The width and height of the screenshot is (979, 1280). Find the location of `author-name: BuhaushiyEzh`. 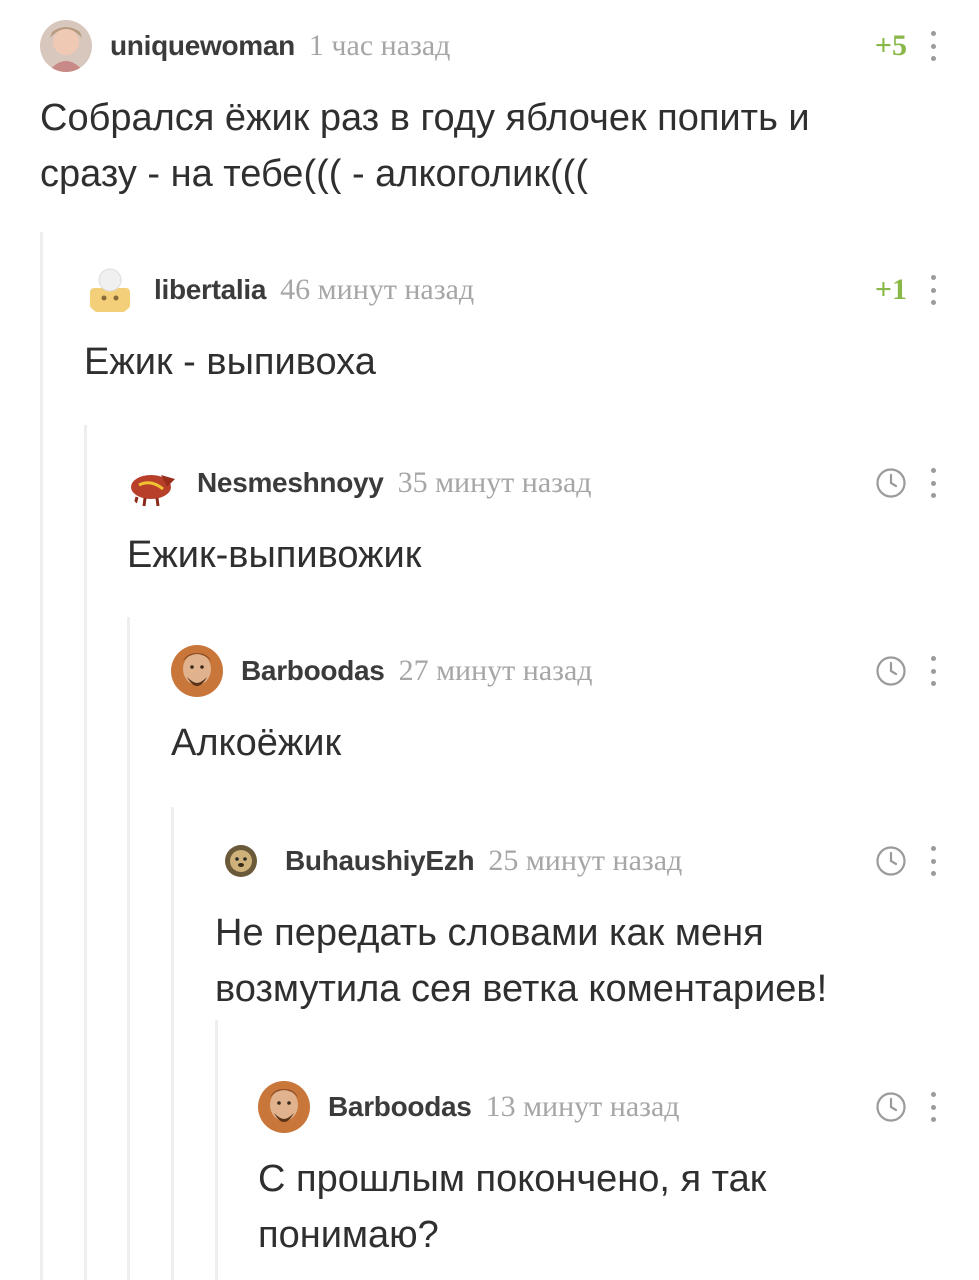

author-name: BuhaushiyEzh is located at coordinates (380, 861).